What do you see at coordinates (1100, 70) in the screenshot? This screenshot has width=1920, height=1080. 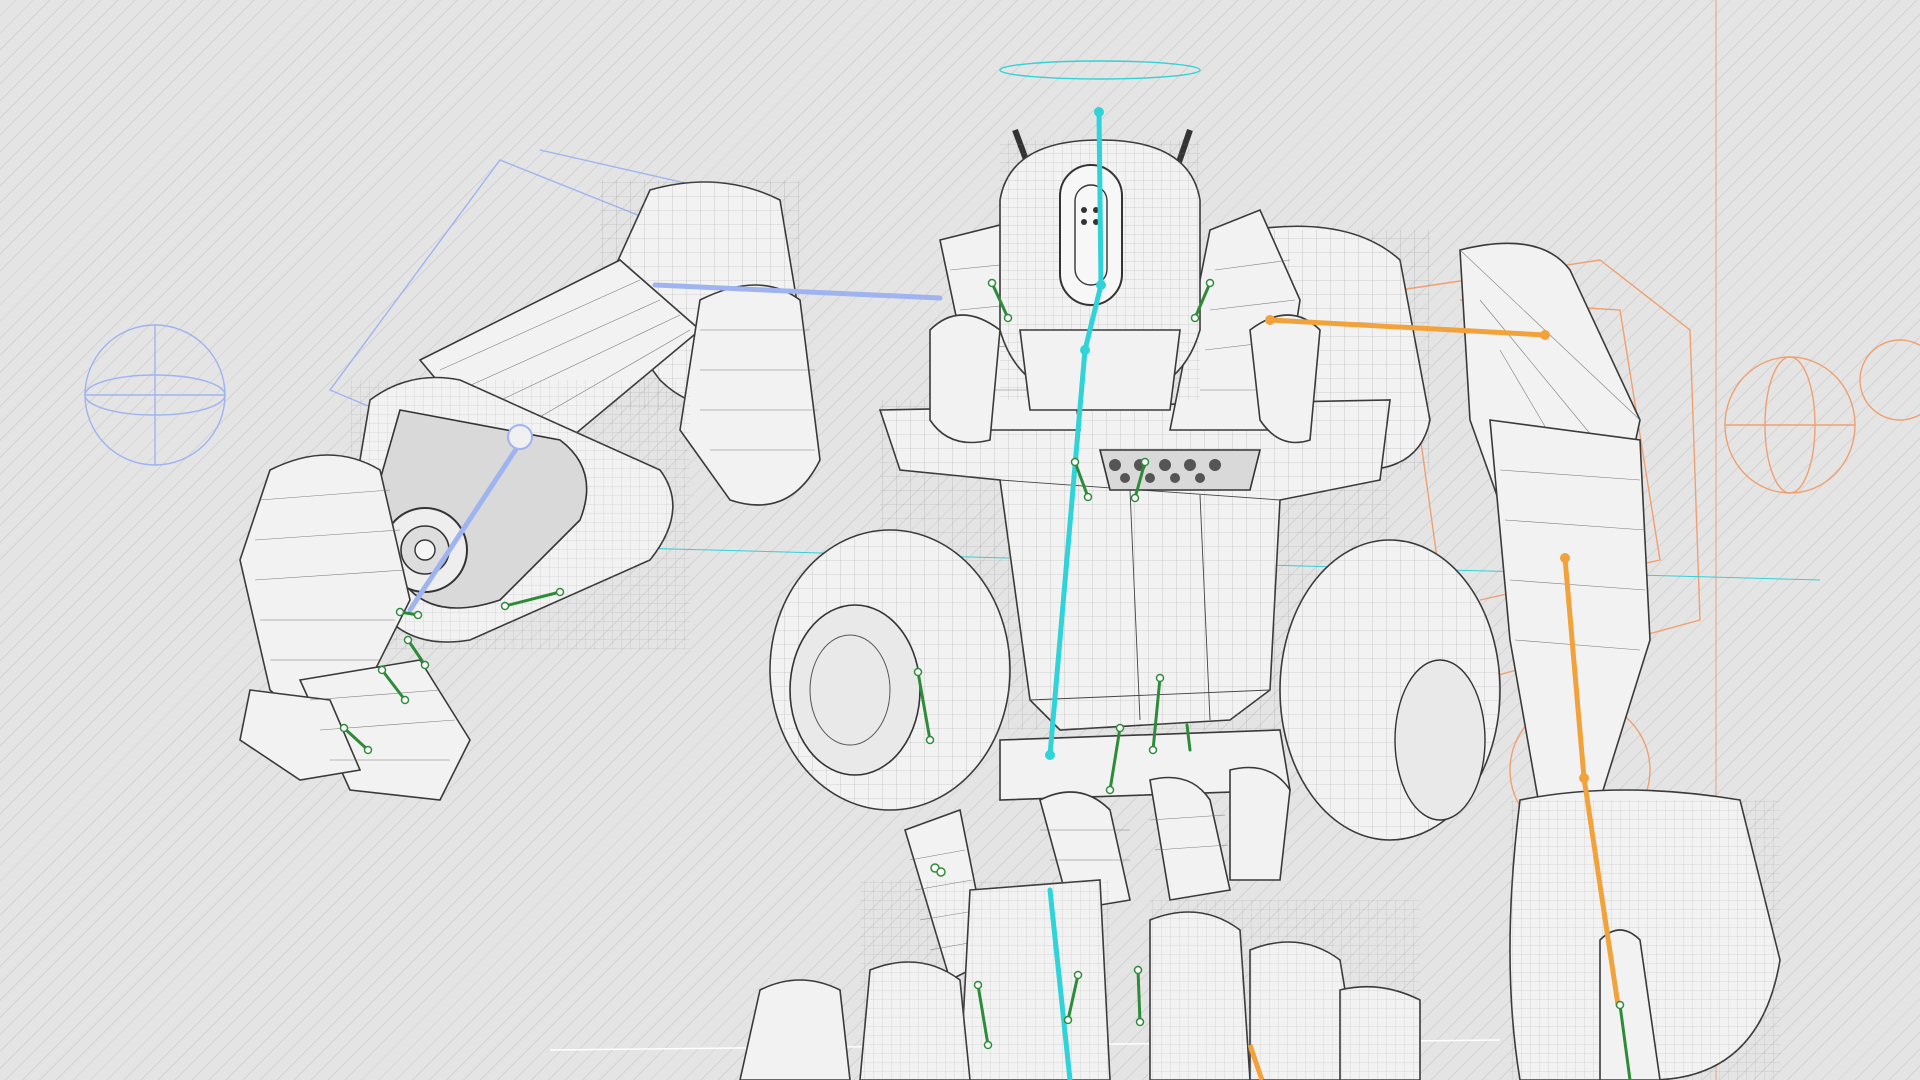 I see `head-ik-ring` at bounding box center [1100, 70].